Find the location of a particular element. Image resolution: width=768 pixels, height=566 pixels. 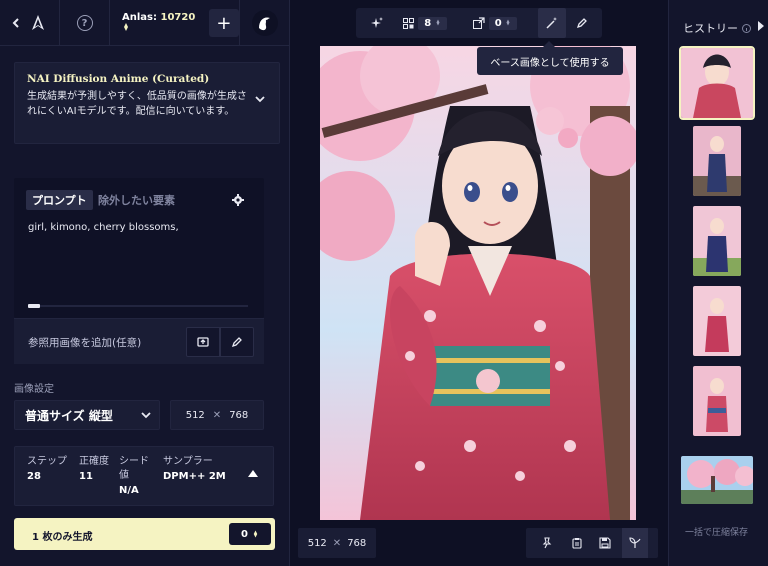

account-avatar-icon is located at coordinates (264, 24).